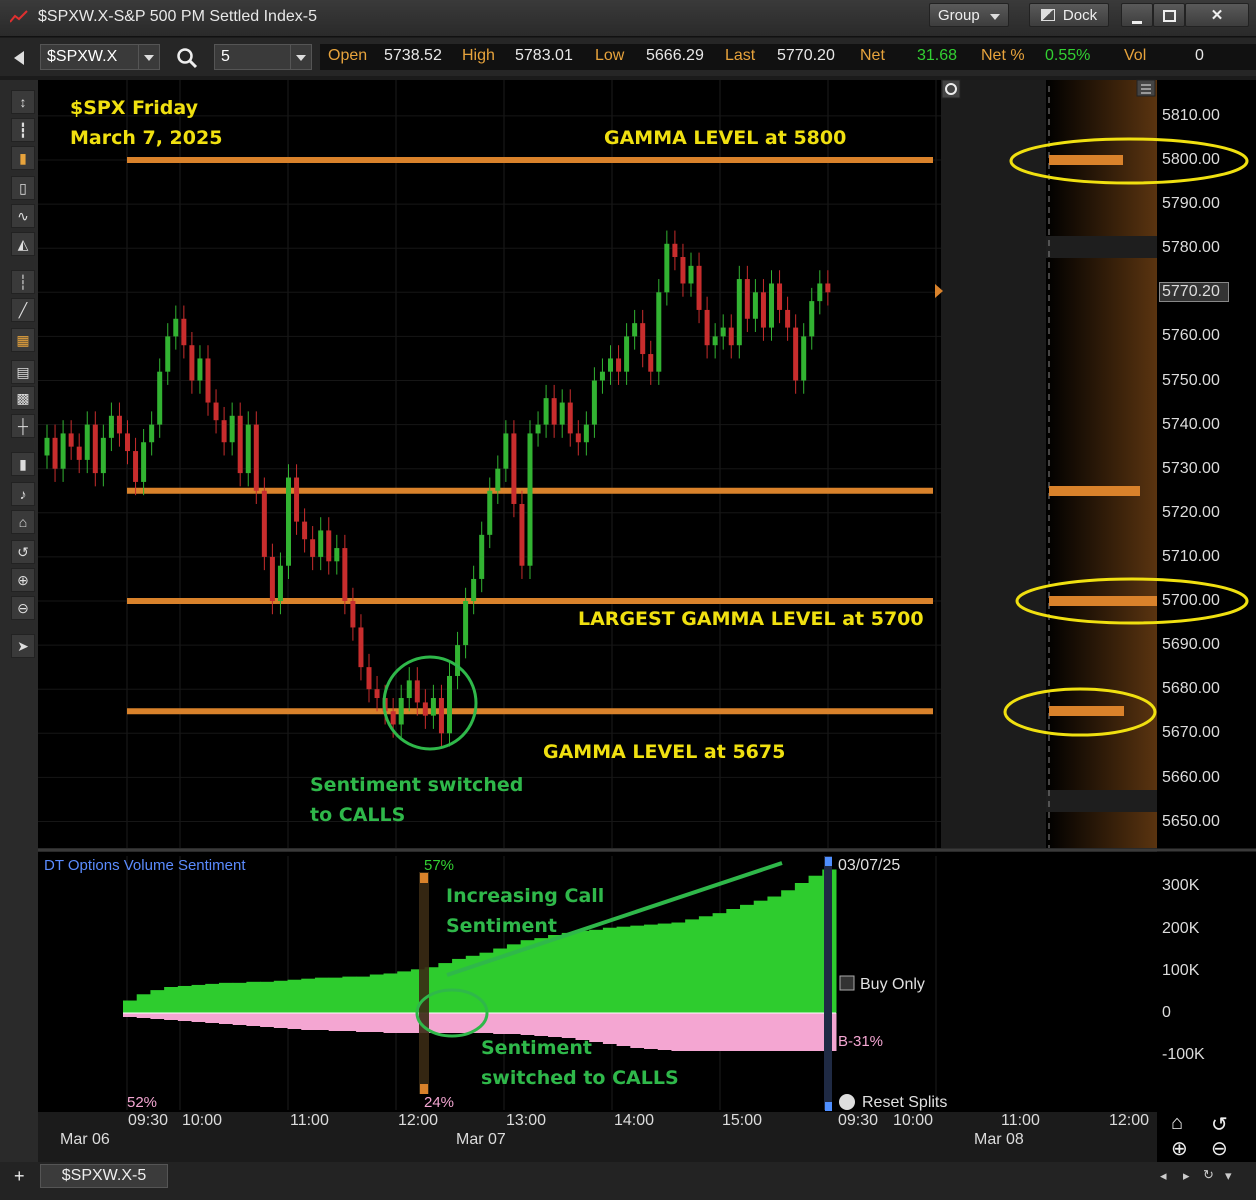 The height and width of the screenshot is (1200, 1256). Describe the element at coordinates (951, 89) in the screenshot. I see `gear-icon` at that location.